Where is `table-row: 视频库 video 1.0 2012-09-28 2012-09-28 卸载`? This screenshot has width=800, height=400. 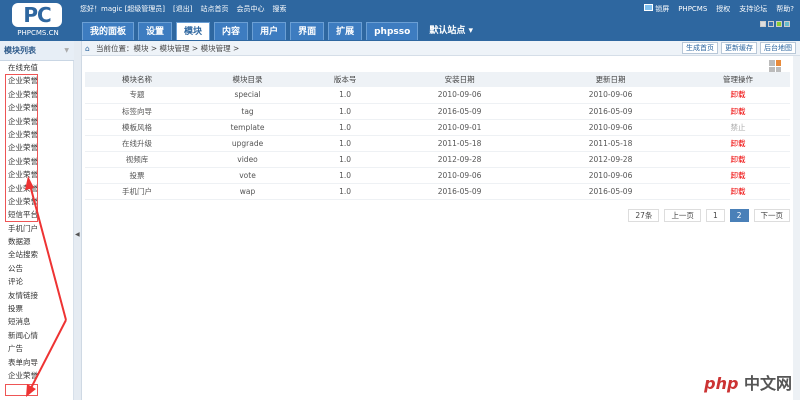 table-row: 视频库 video 1.0 2012-09-28 2012-09-28 卸载 is located at coordinates (437, 159).